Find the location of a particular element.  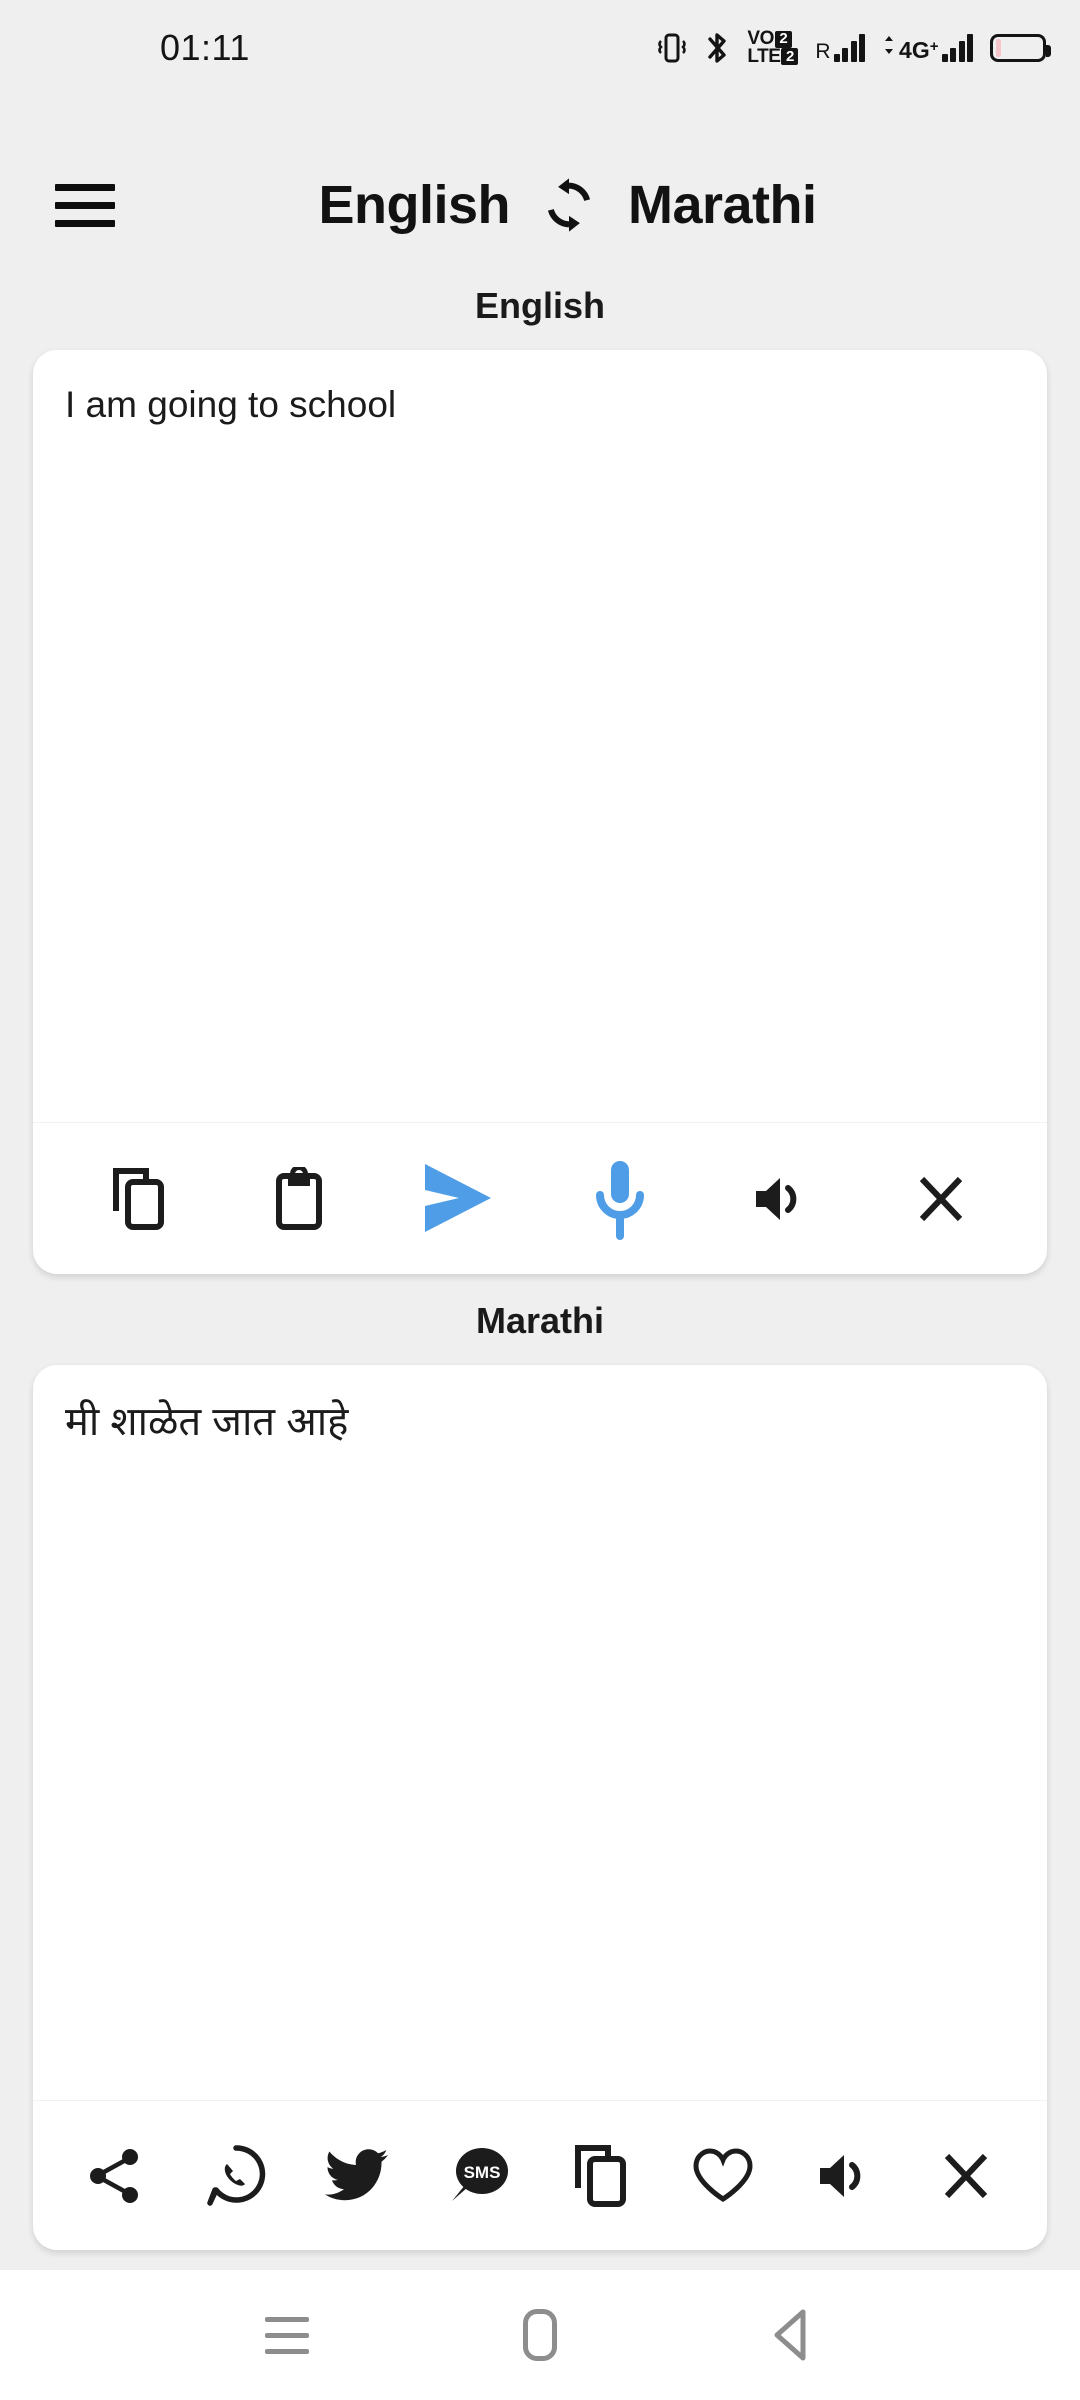

status-time: 01:11 is located at coordinates (205, 47).